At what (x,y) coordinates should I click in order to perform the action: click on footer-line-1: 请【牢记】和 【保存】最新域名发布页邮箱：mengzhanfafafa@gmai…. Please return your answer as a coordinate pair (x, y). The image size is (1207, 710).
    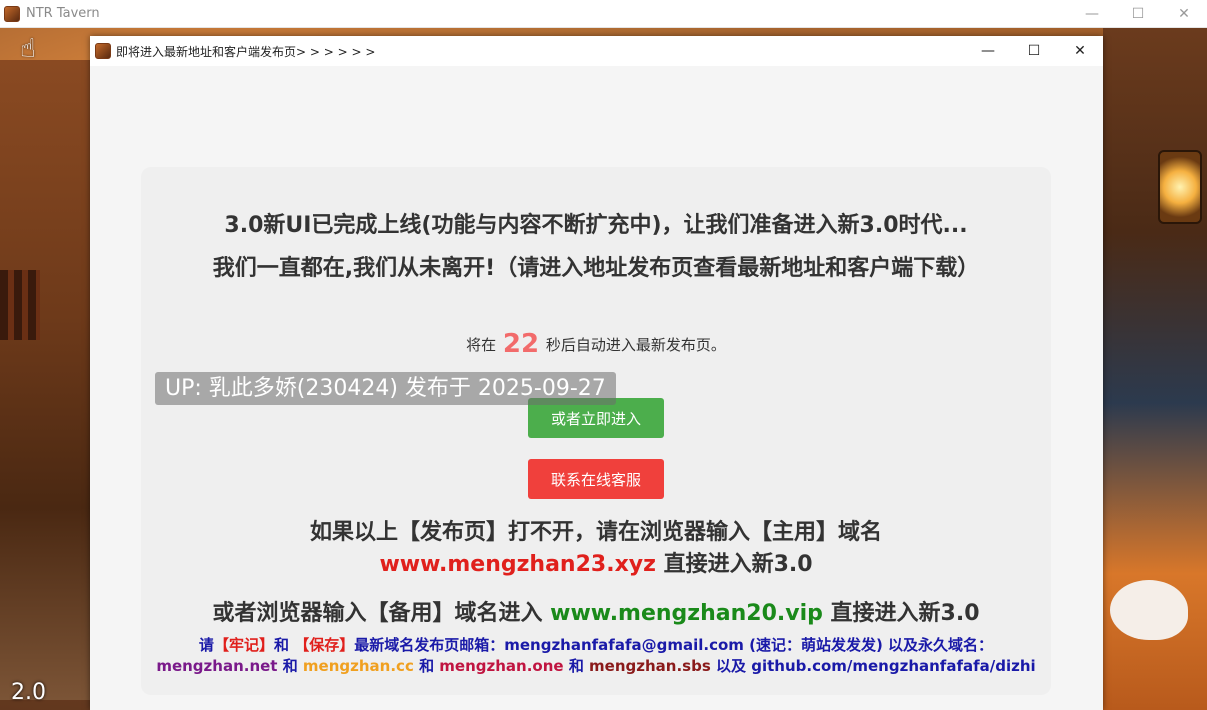
    Looking at the image, I should click on (596, 645).